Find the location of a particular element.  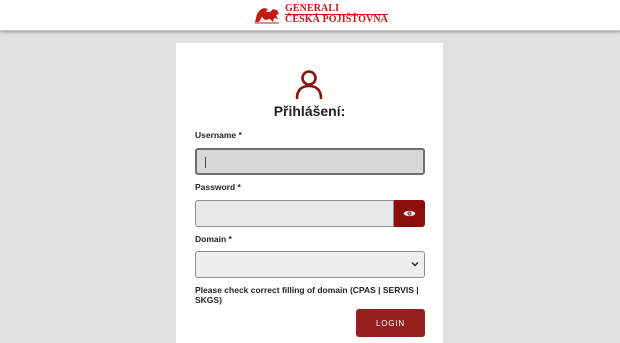

username-label: Username * is located at coordinates (218, 135).